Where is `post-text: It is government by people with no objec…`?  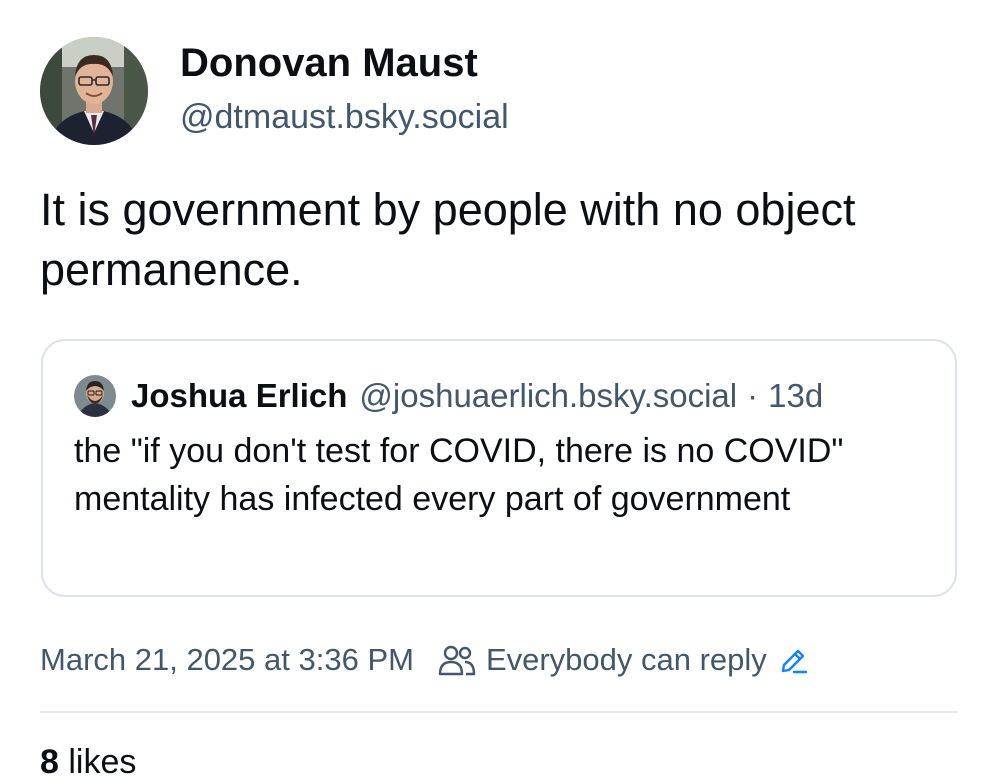 post-text: It is government by people with no objec… is located at coordinates (448, 239).